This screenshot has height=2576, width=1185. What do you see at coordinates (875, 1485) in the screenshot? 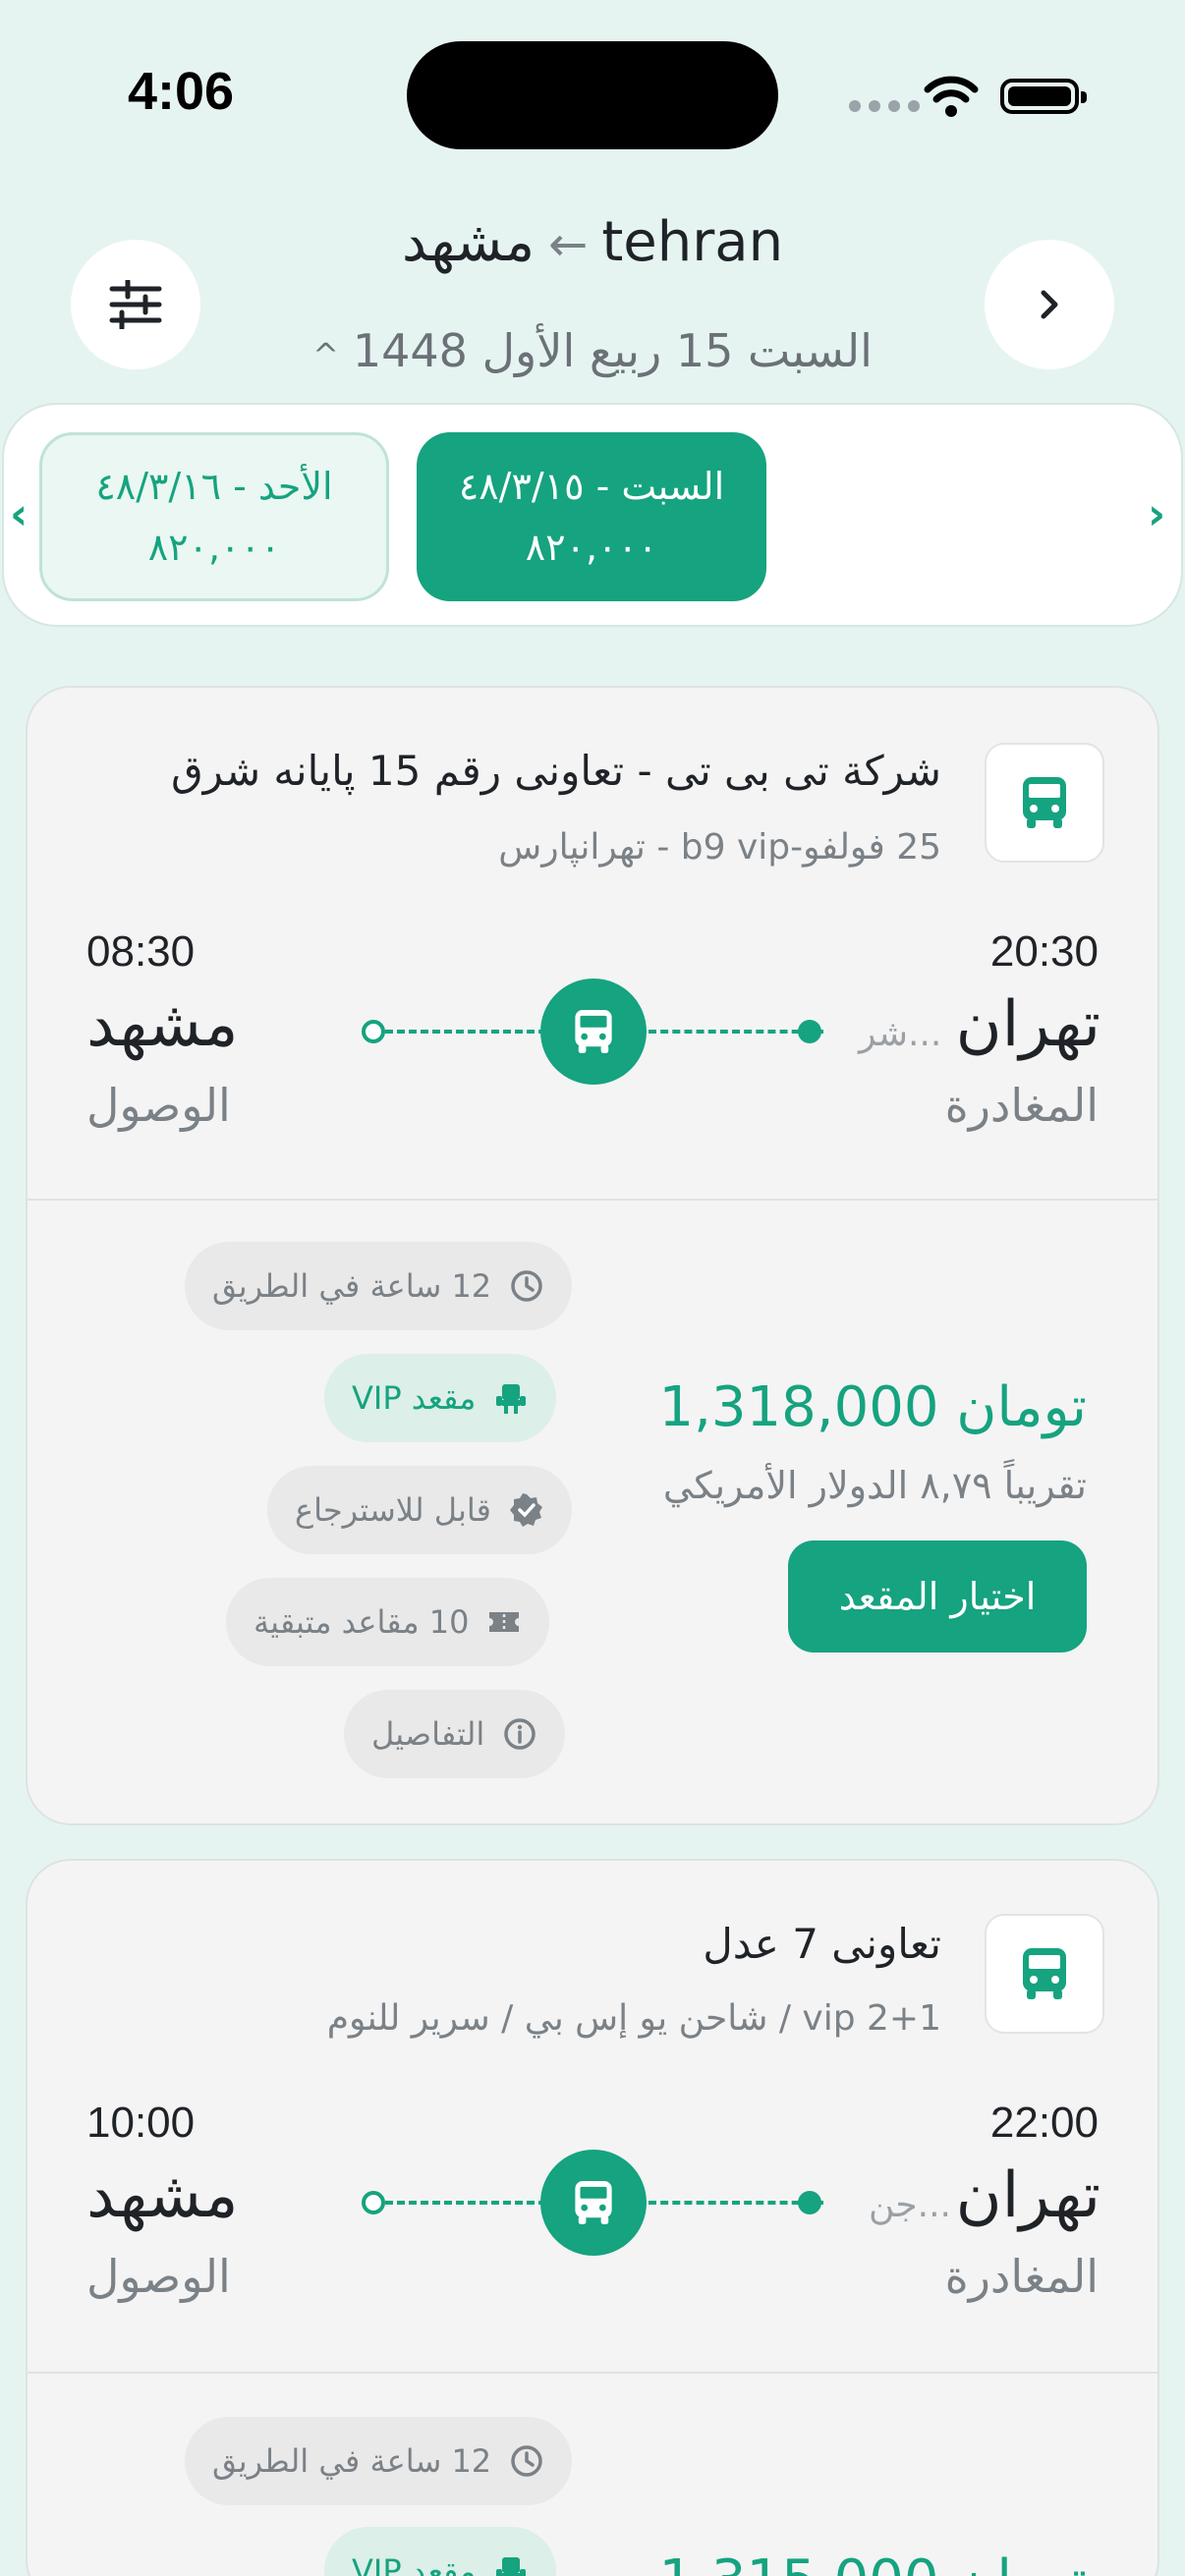
I see `usd-estimate: تقريباً ٨,٧٩ الدولار الأمريكي` at bounding box center [875, 1485].